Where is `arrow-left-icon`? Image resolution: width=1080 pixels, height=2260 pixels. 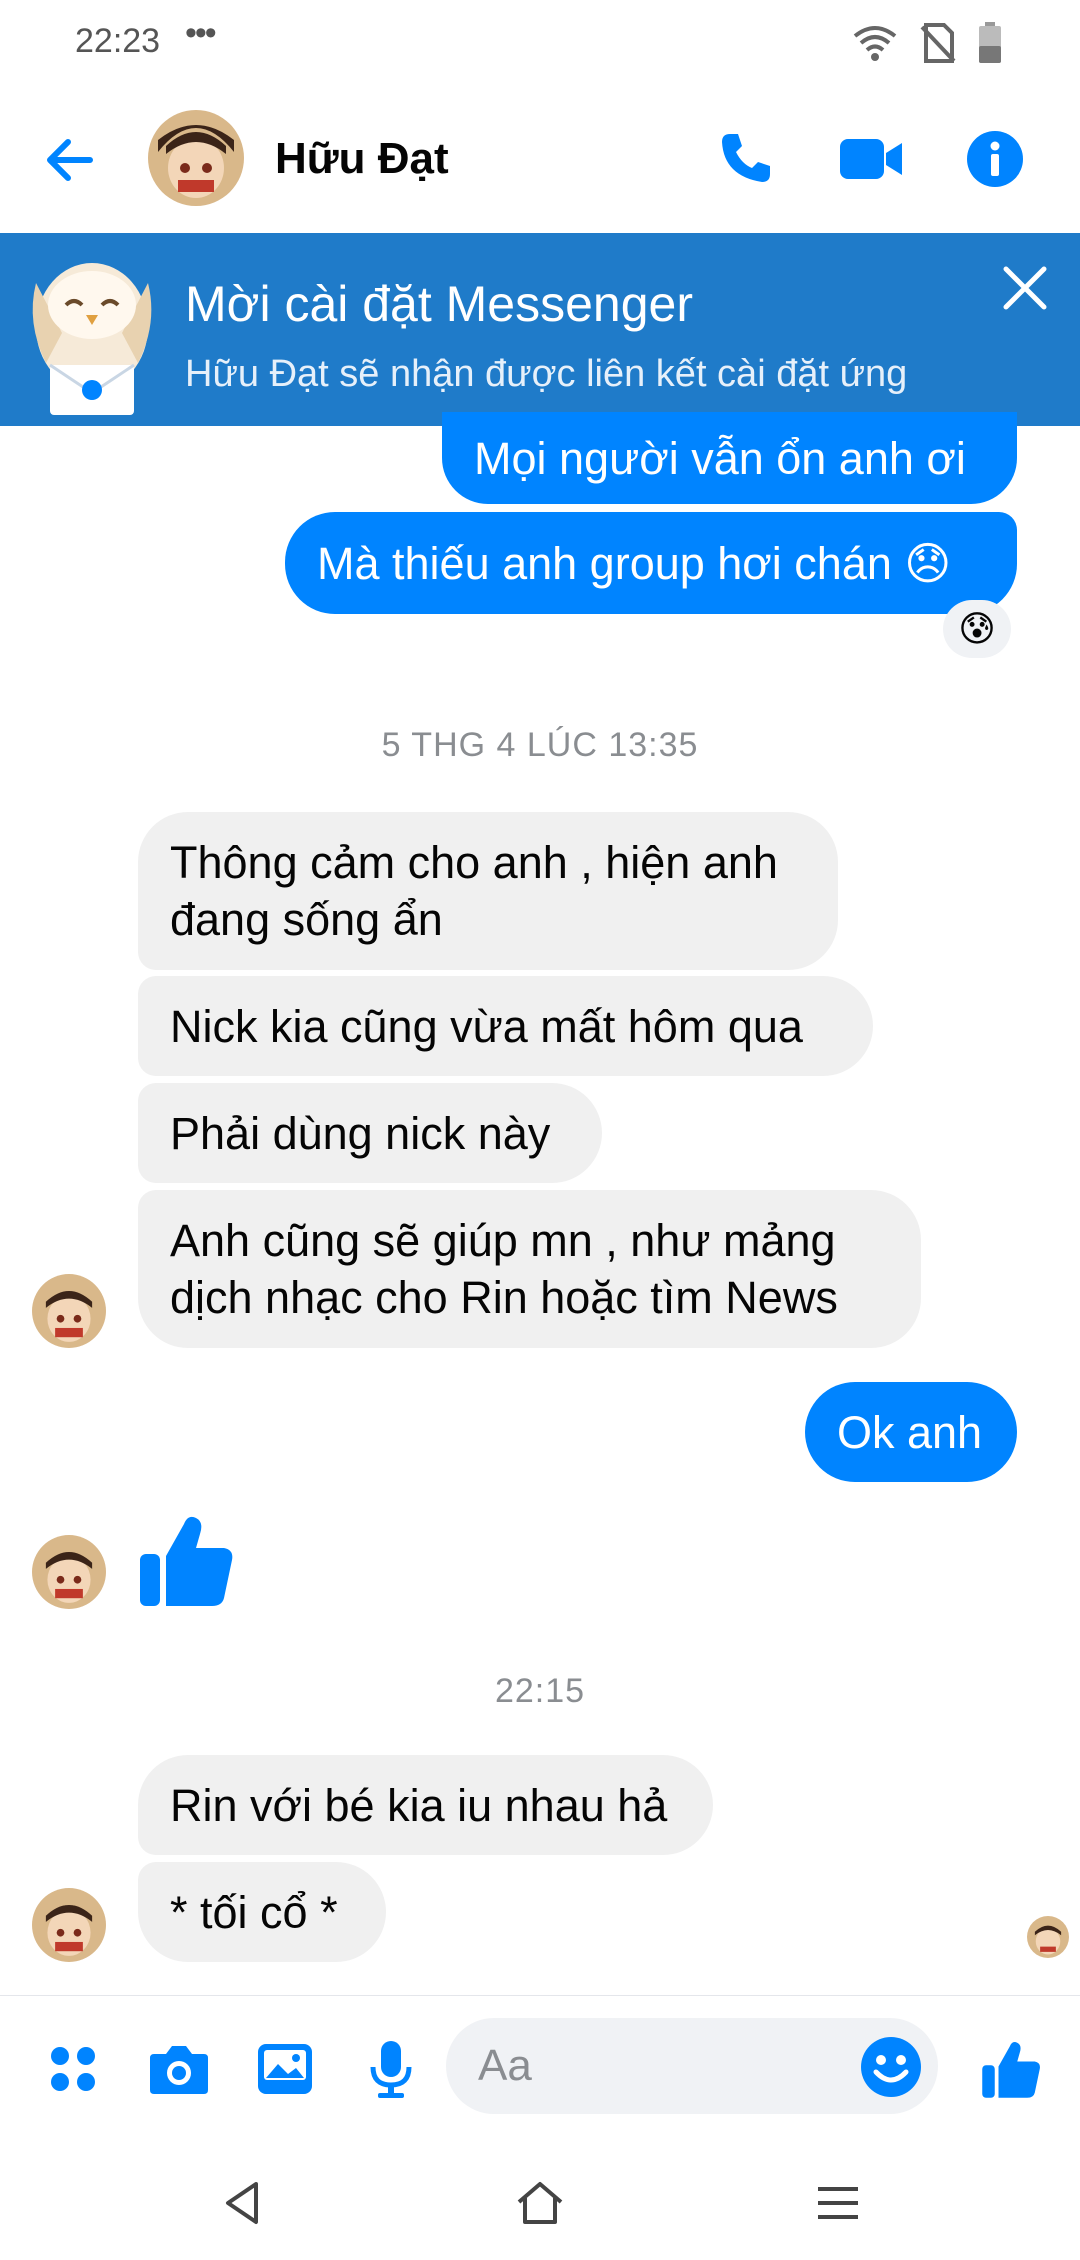 arrow-left-icon is located at coordinates (70, 160).